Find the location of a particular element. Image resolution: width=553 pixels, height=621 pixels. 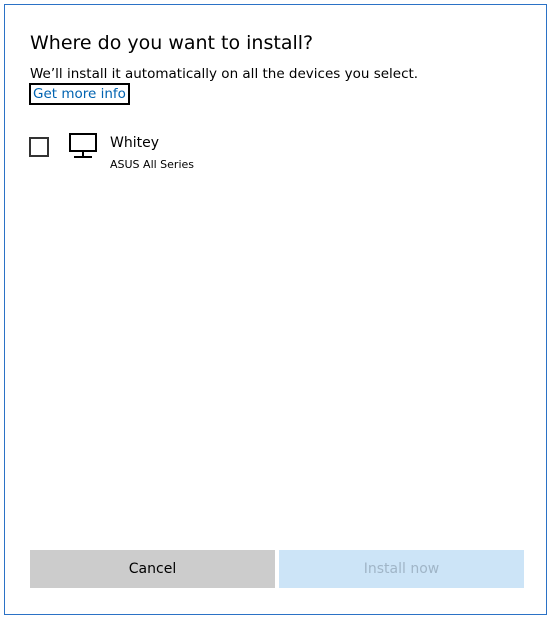

desktop-pc-icon is located at coordinates (83, 147).